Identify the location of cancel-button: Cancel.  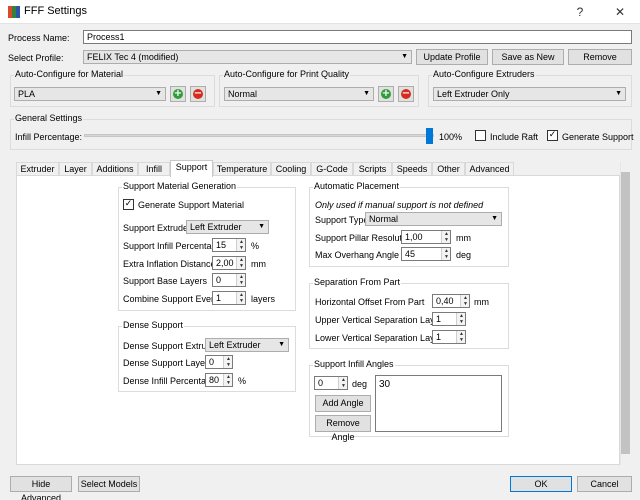
(604, 484).